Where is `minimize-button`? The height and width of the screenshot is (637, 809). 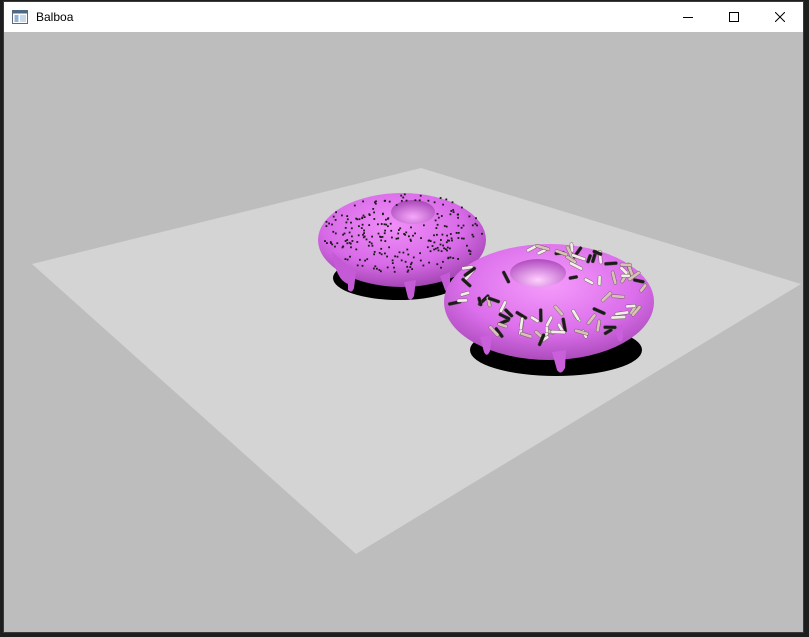
minimize-button is located at coordinates (688, 17).